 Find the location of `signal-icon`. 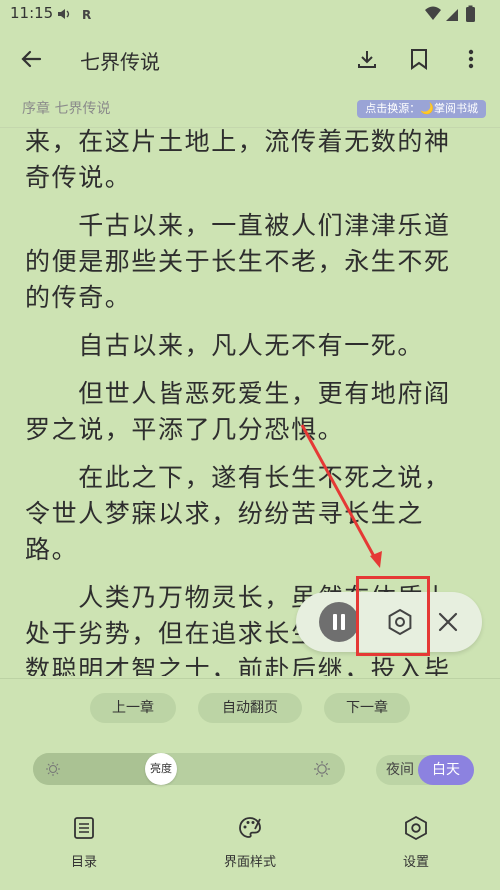

signal-icon is located at coordinates (452, 15).